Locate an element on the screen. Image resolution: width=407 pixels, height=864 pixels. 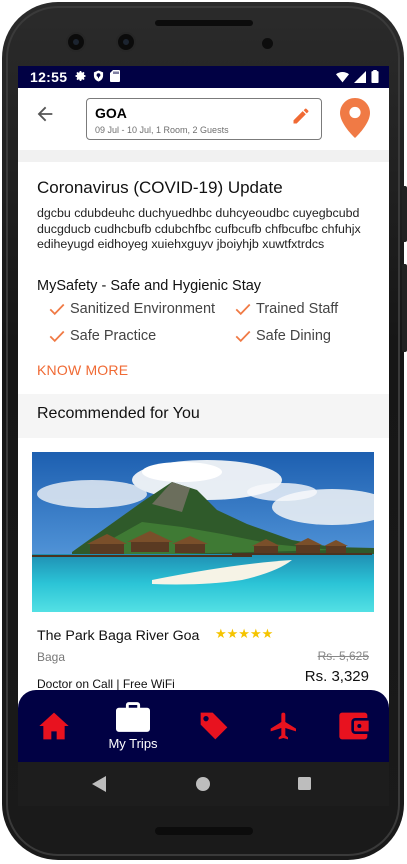
gear-icon is located at coordinates (80, 76).